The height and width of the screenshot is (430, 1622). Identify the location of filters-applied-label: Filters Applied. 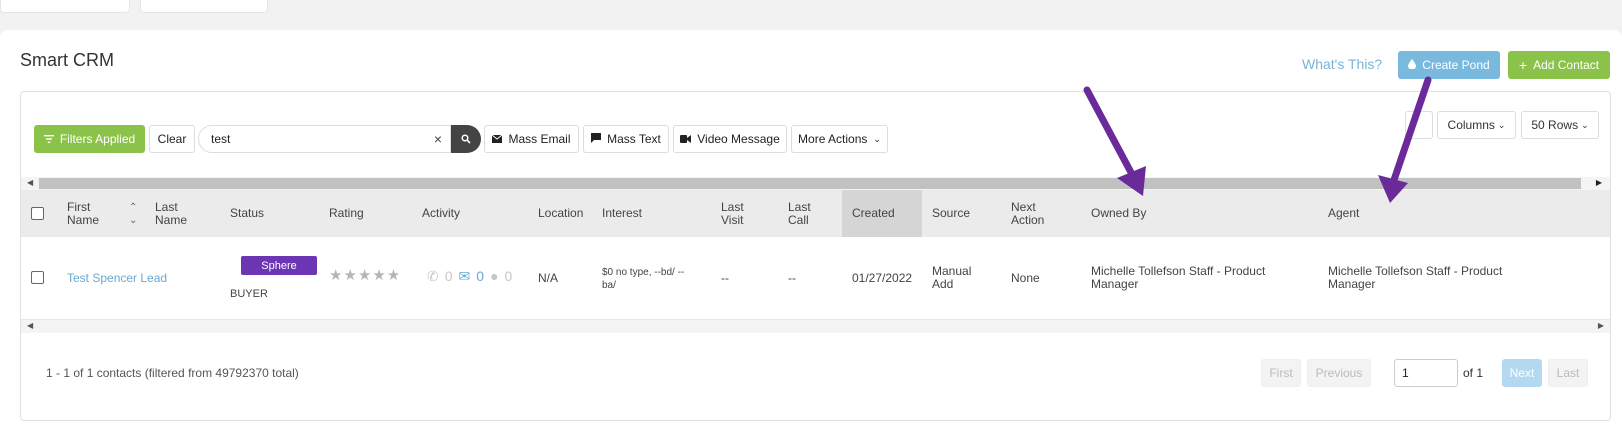
(97, 139).